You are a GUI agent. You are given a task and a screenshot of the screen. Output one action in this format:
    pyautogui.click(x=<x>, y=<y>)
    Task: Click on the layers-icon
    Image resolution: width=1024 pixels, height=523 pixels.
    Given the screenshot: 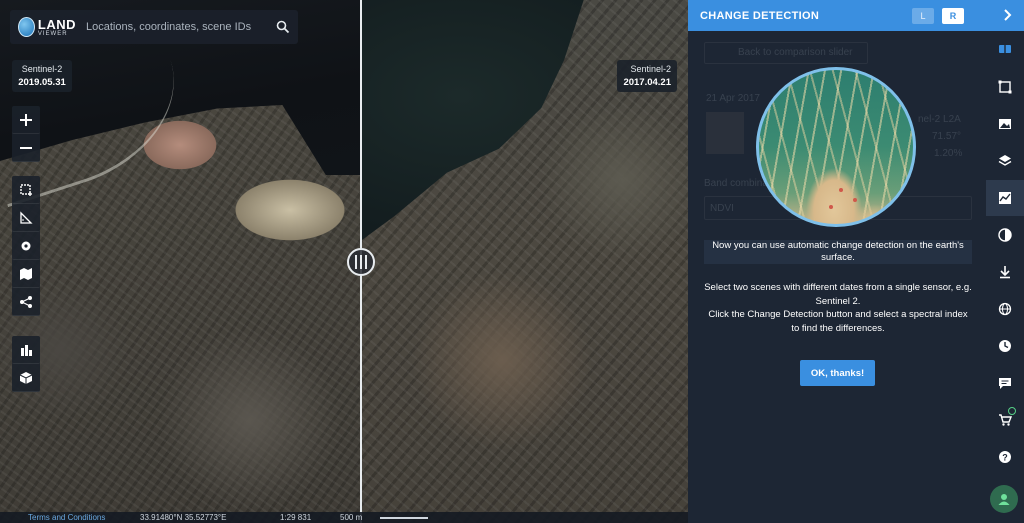 What is the action you would take?
    pyautogui.click(x=1005, y=161)
    